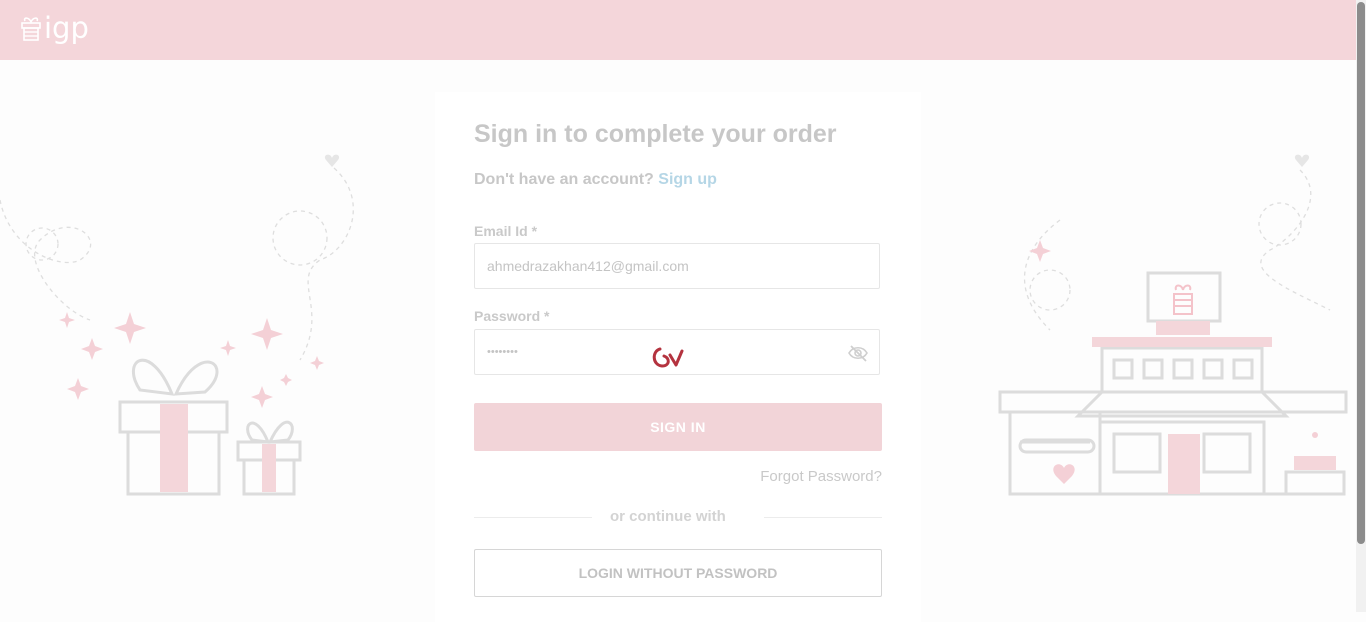  Describe the element at coordinates (66, 28) in the screenshot. I see `logo-text: igp` at that location.